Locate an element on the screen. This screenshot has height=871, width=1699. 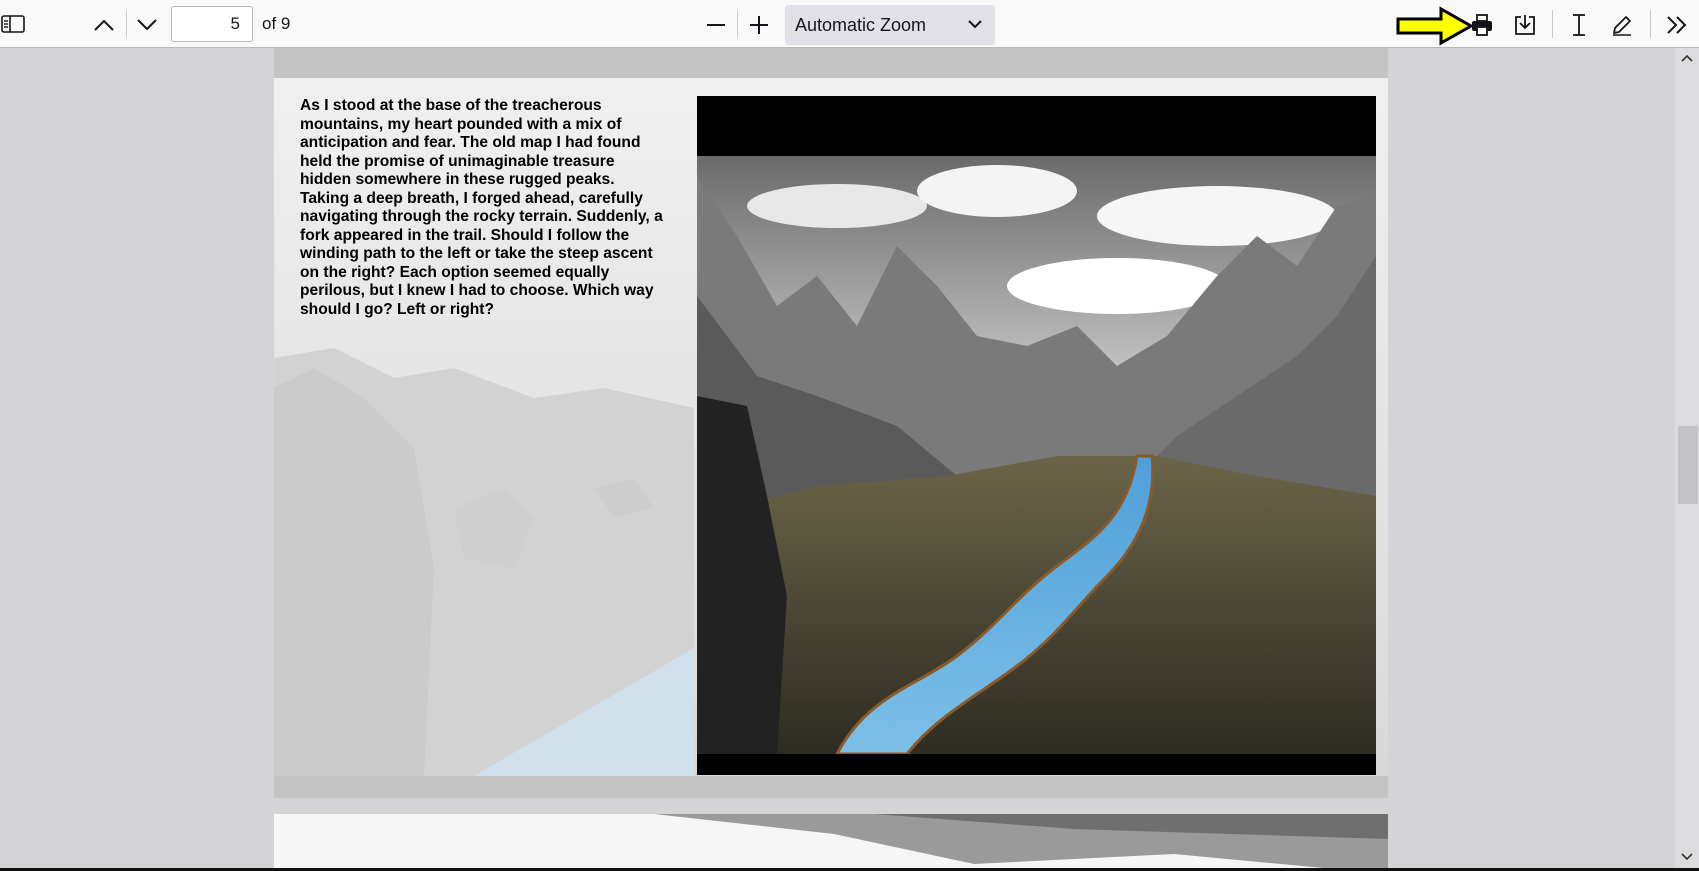
more-tools-button is located at coordinates (1677, 25).